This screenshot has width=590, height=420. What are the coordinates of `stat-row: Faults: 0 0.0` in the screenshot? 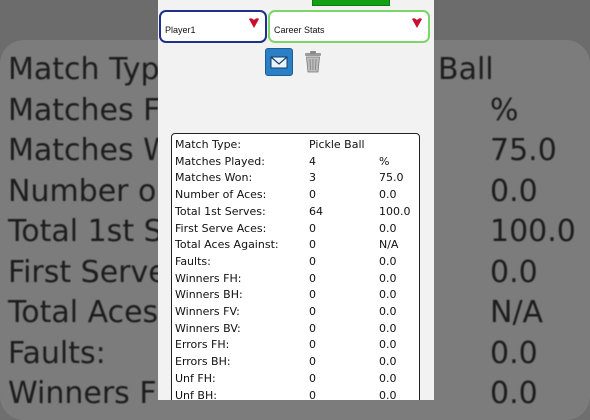 It's located at (286, 261).